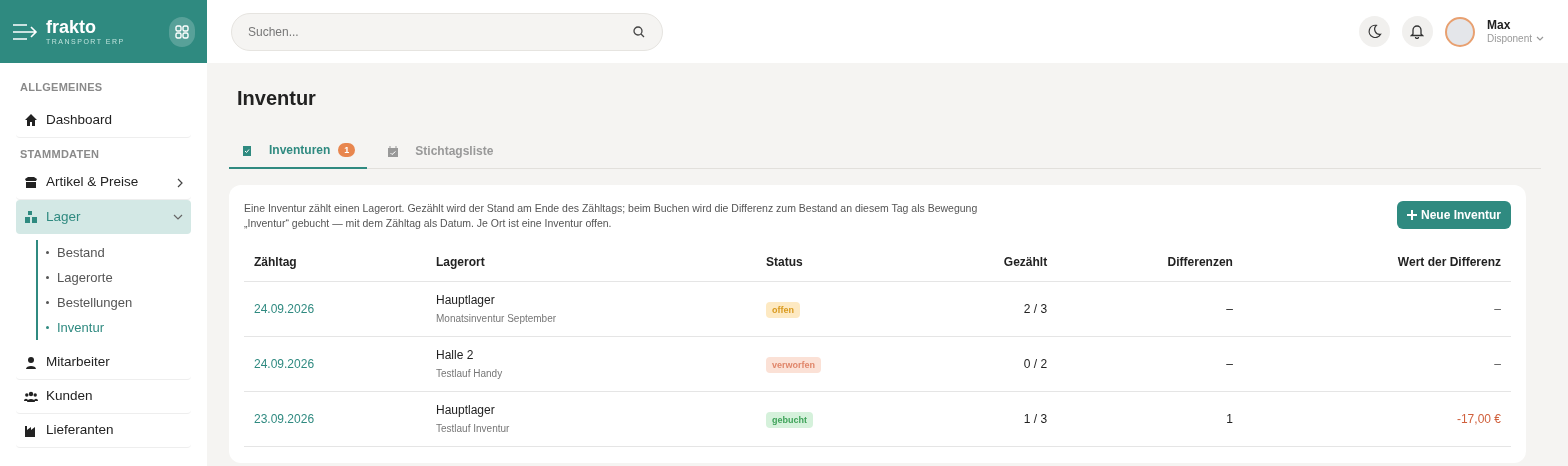 This screenshot has width=1568, height=466. I want to click on differences-cell: 1, so click(1229, 418).